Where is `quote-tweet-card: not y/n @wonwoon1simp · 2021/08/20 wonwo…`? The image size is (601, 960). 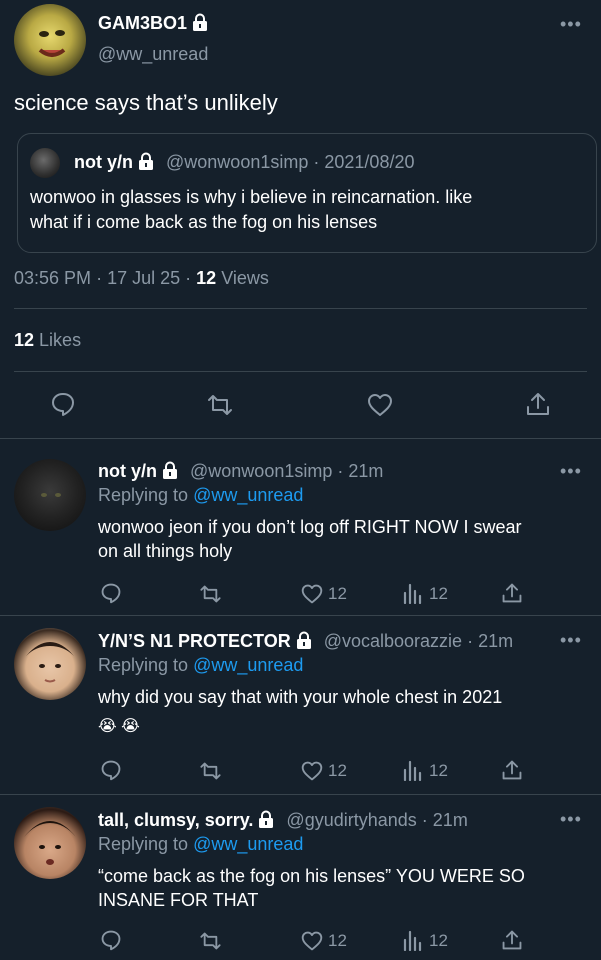
quote-tweet-card: not y/n @wonwoon1simp · 2021/08/20 wonwo… is located at coordinates (307, 193).